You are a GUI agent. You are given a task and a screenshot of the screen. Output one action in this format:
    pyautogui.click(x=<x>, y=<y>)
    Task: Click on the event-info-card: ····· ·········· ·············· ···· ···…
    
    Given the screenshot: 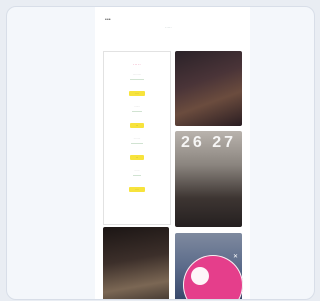 What is the action you would take?
    pyautogui.click(x=137, y=138)
    